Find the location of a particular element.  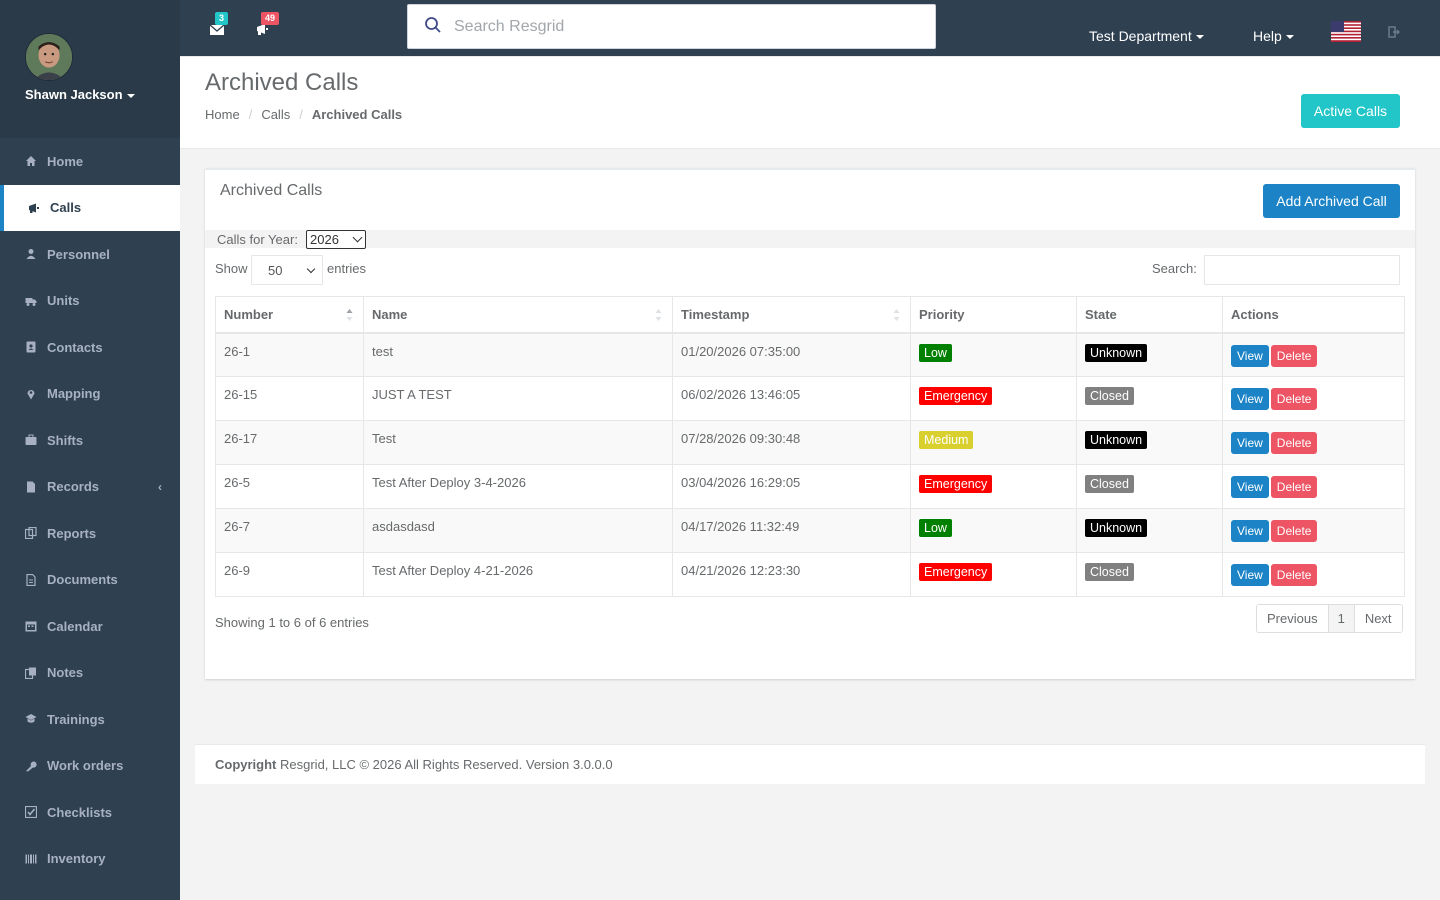

user-menu: Shawn Jackson is located at coordinates (80, 94).